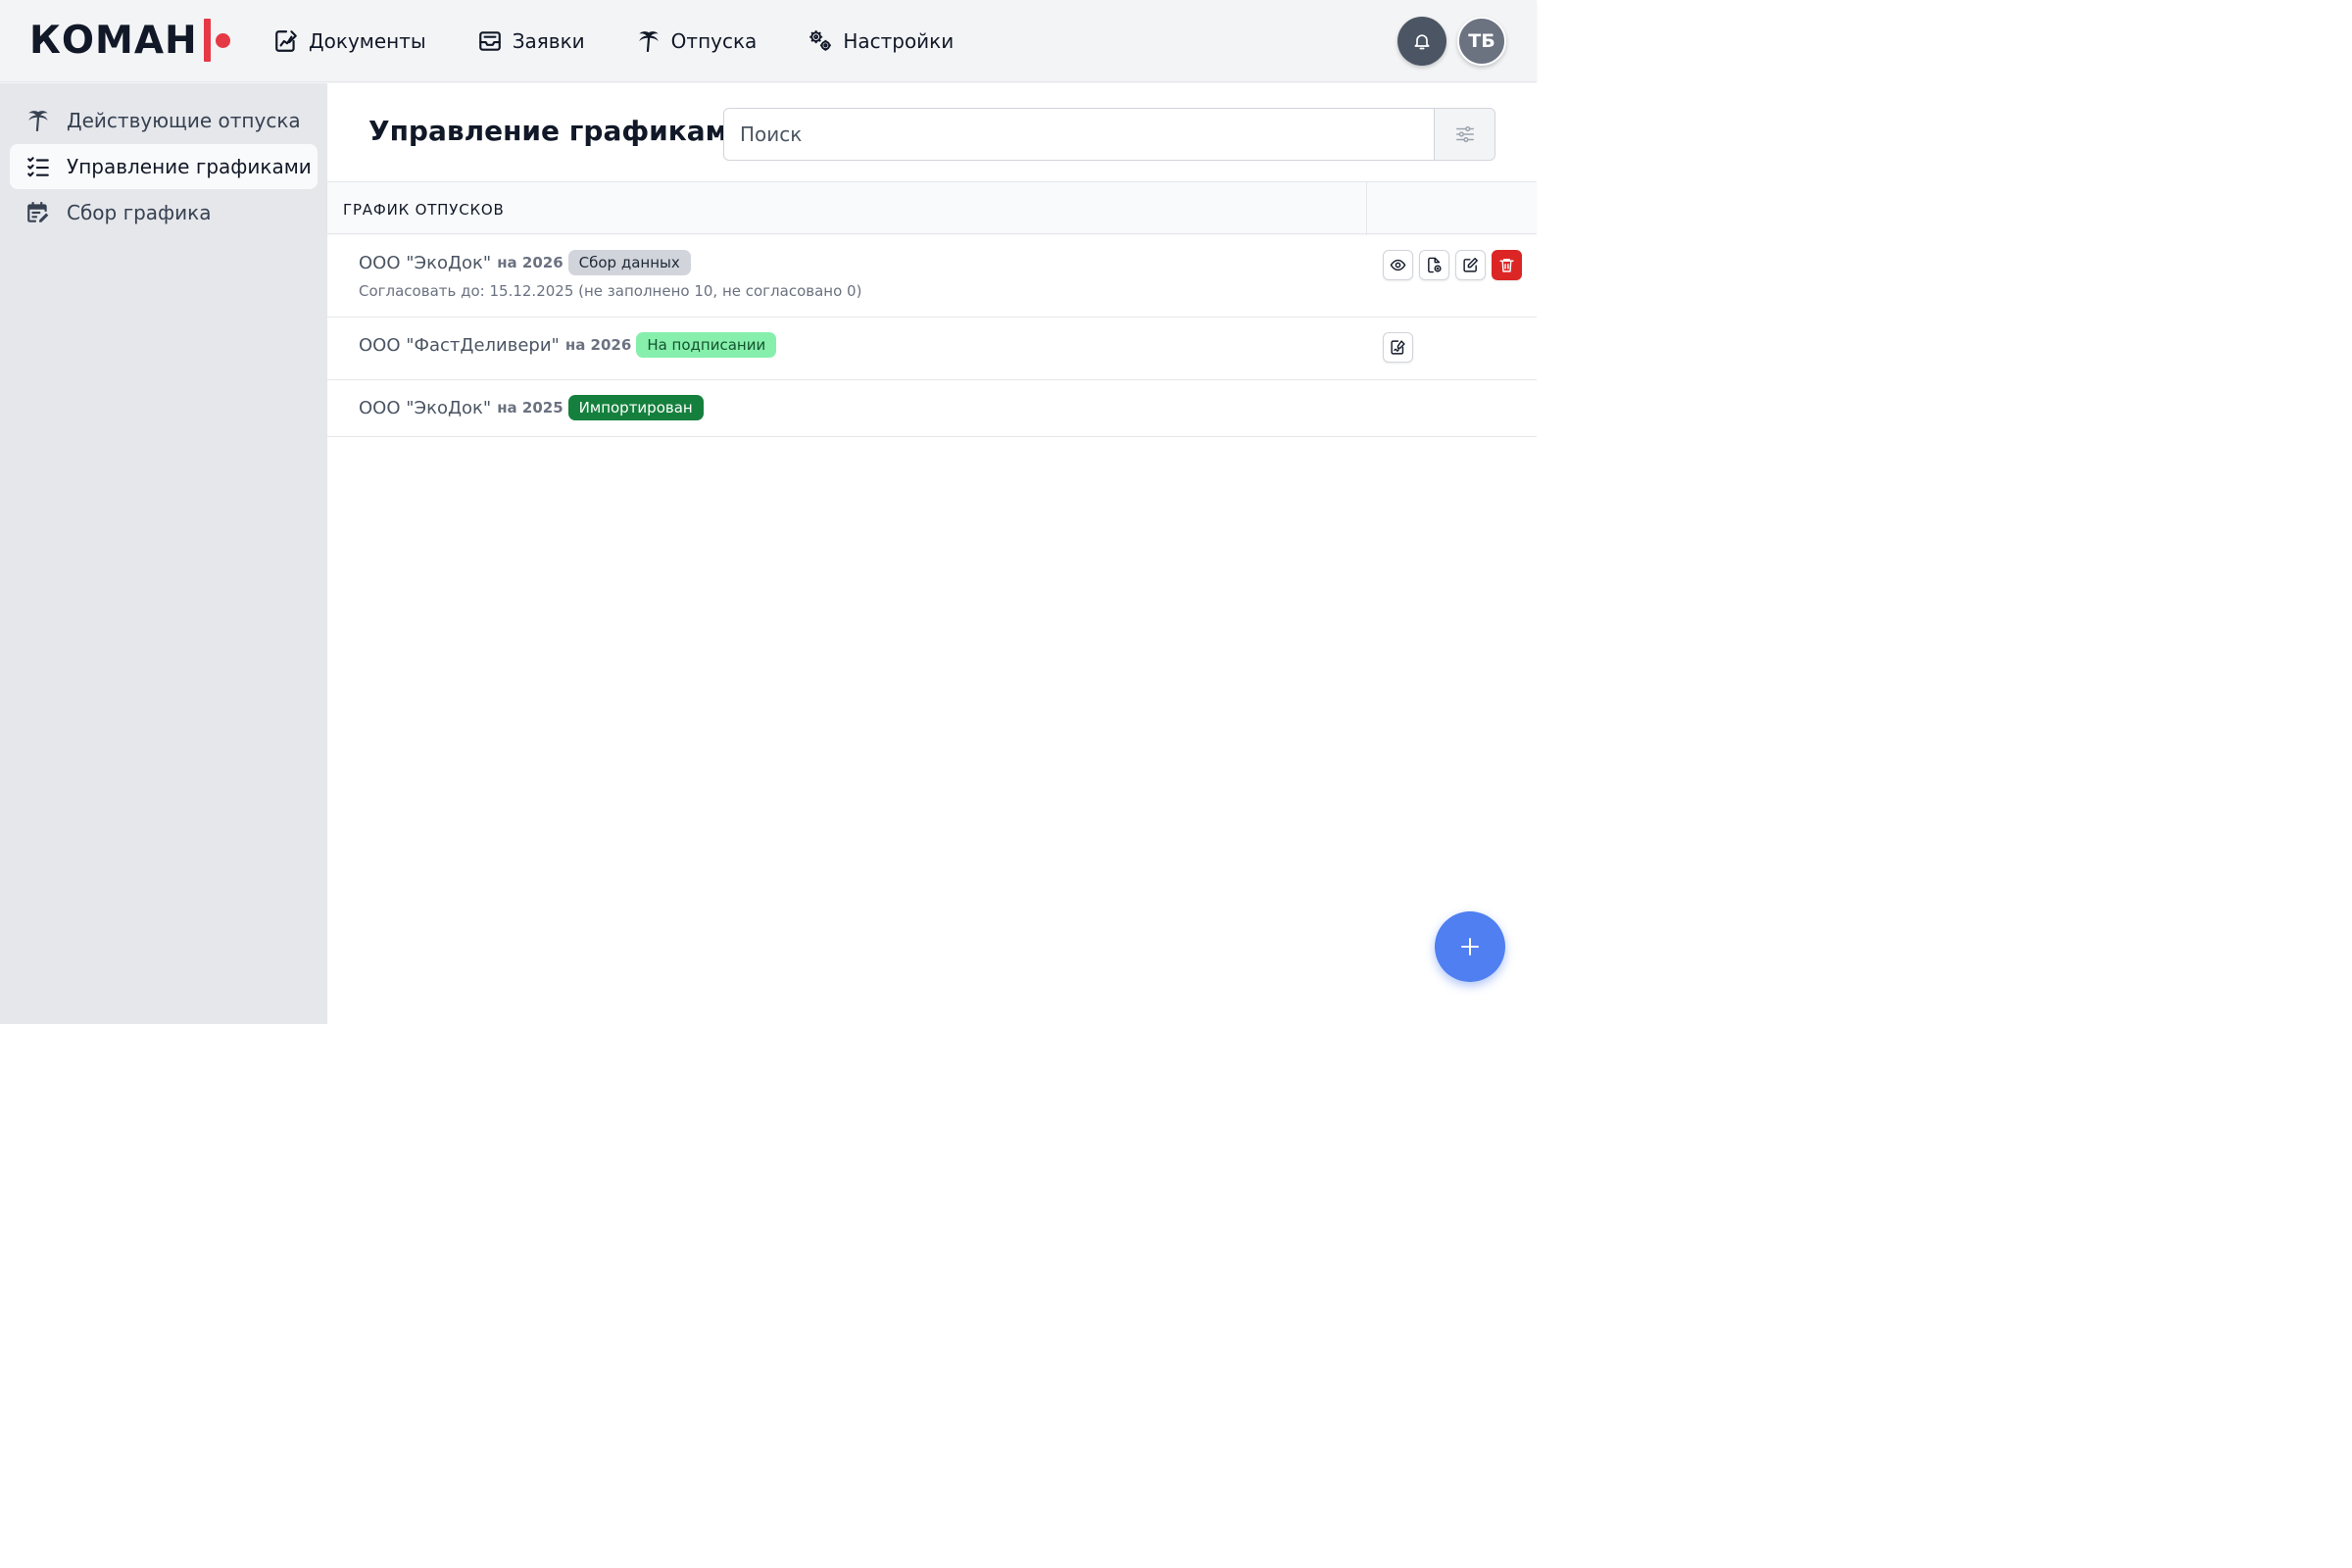 The width and height of the screenshot is (2352, 1568). What do you see at coordinates (548, 41) in the screenshot?
I see `nav-label-requests: Заявки` at bounding box center [548, 41].